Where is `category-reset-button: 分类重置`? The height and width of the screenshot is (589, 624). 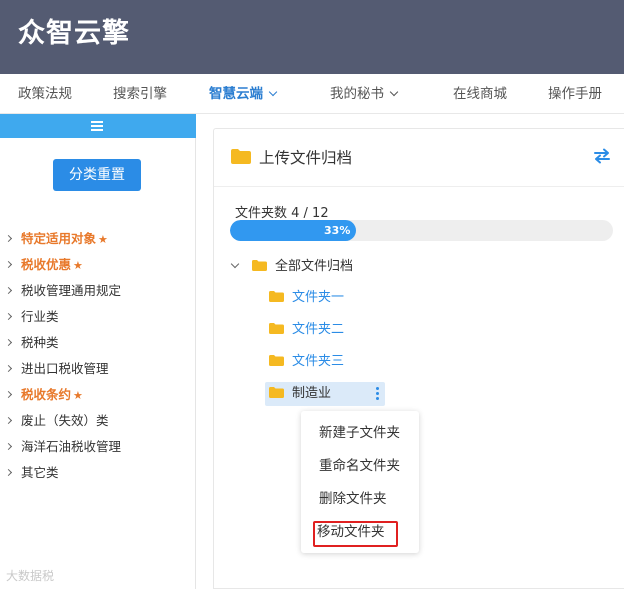 category-reset-button: 分类重置 is located at coordinates (97, 175).